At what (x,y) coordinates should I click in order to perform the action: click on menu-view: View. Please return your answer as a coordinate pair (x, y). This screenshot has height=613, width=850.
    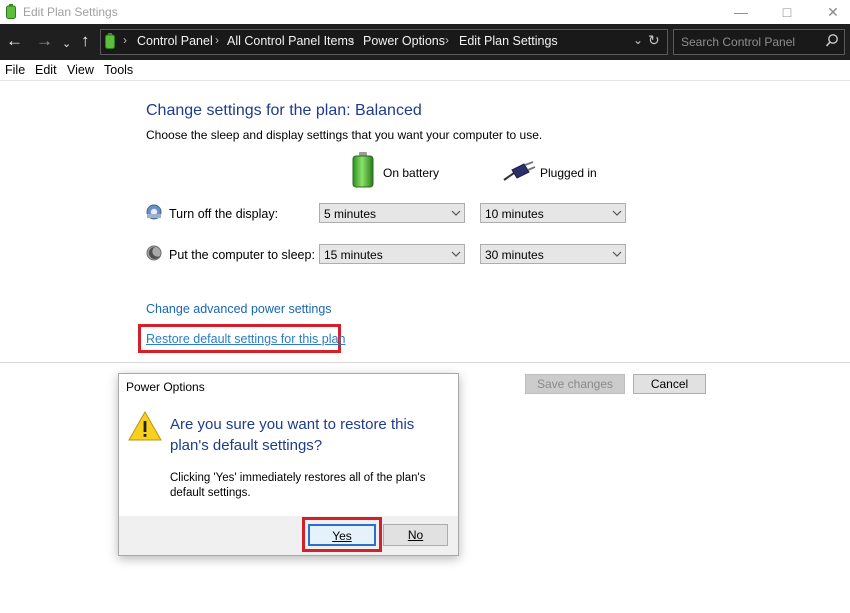
    Looking at the image, I should click on (80, 70).